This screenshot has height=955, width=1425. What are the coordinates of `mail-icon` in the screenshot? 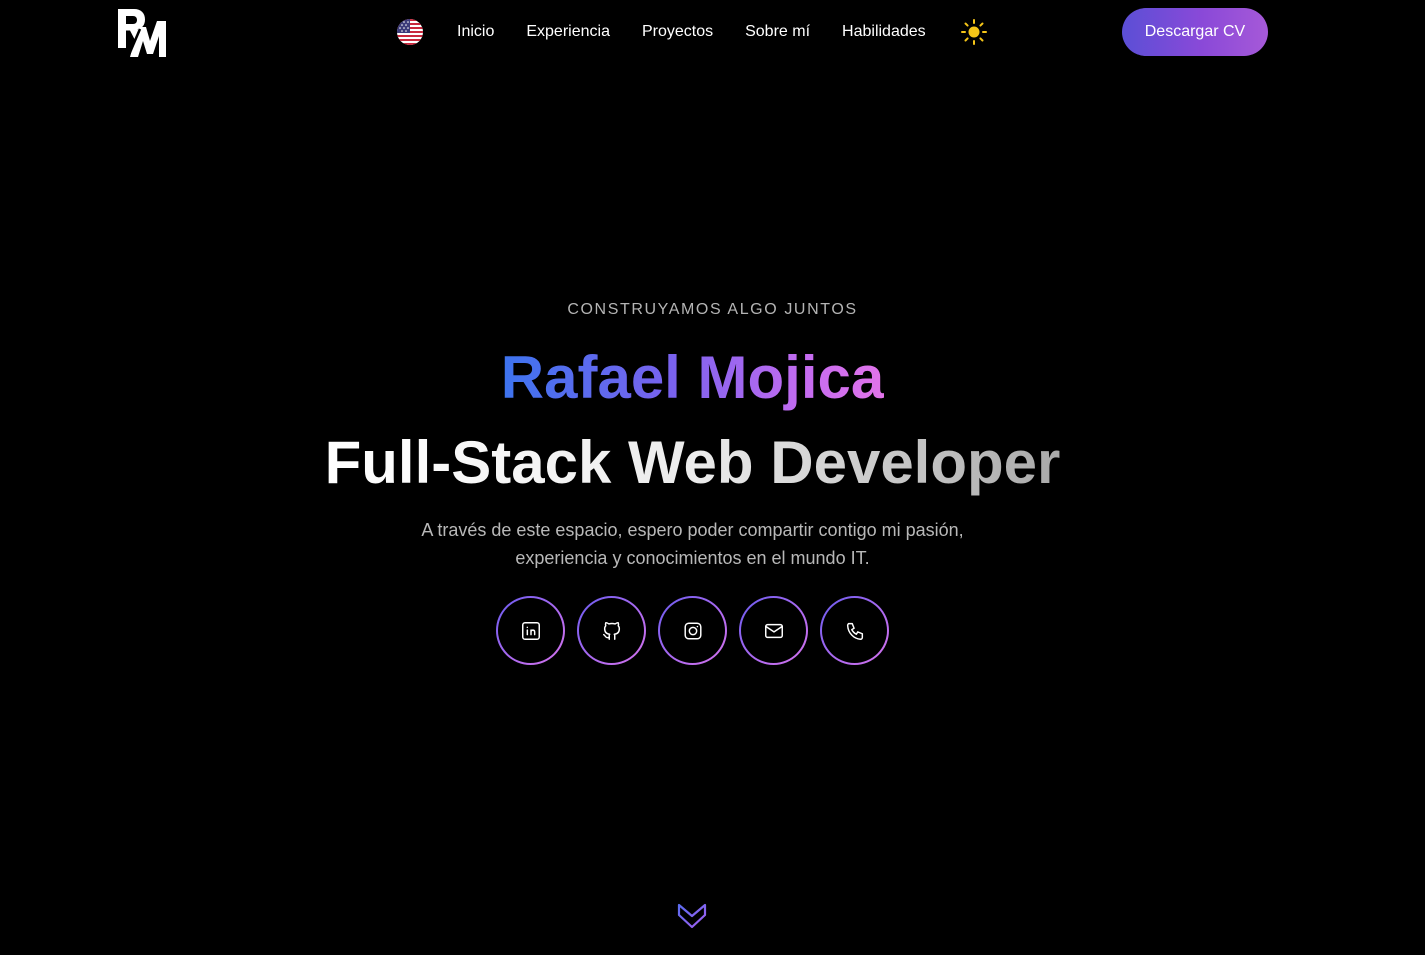 It's located at (773, 630).